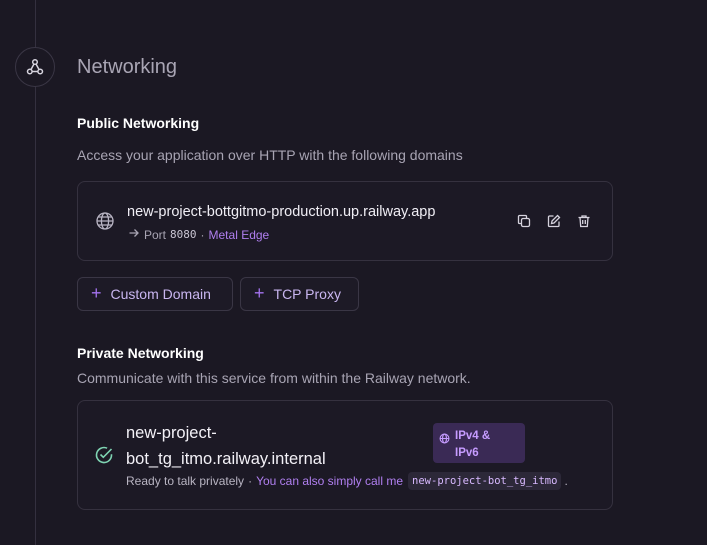 This screenshot has height=545, width=707. Describe the element at coordinates (140, 353) in the screenshot. I see `private-networking-heading: Private Networking` at that location.